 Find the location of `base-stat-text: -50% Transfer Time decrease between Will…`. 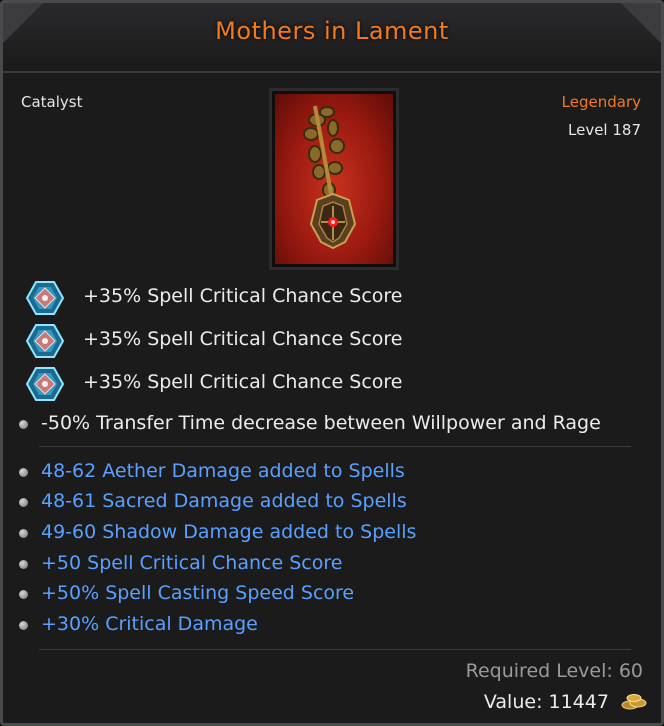

base-stat-text: -50% Transfer Time decrease between Will… is located at coordinates (321, 423).